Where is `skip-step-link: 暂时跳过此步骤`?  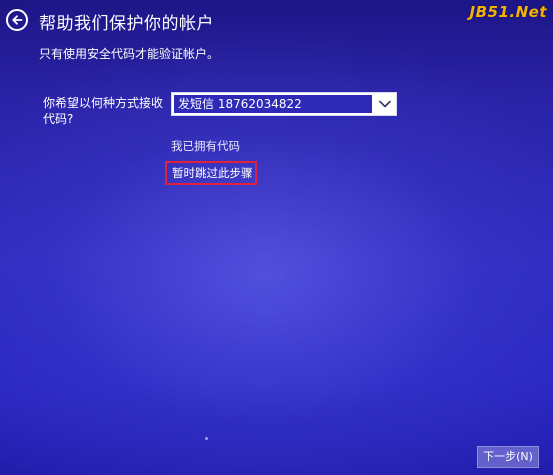 skip-step-link: 暂时跳过此步骤 is located at coordinates (211, 173).